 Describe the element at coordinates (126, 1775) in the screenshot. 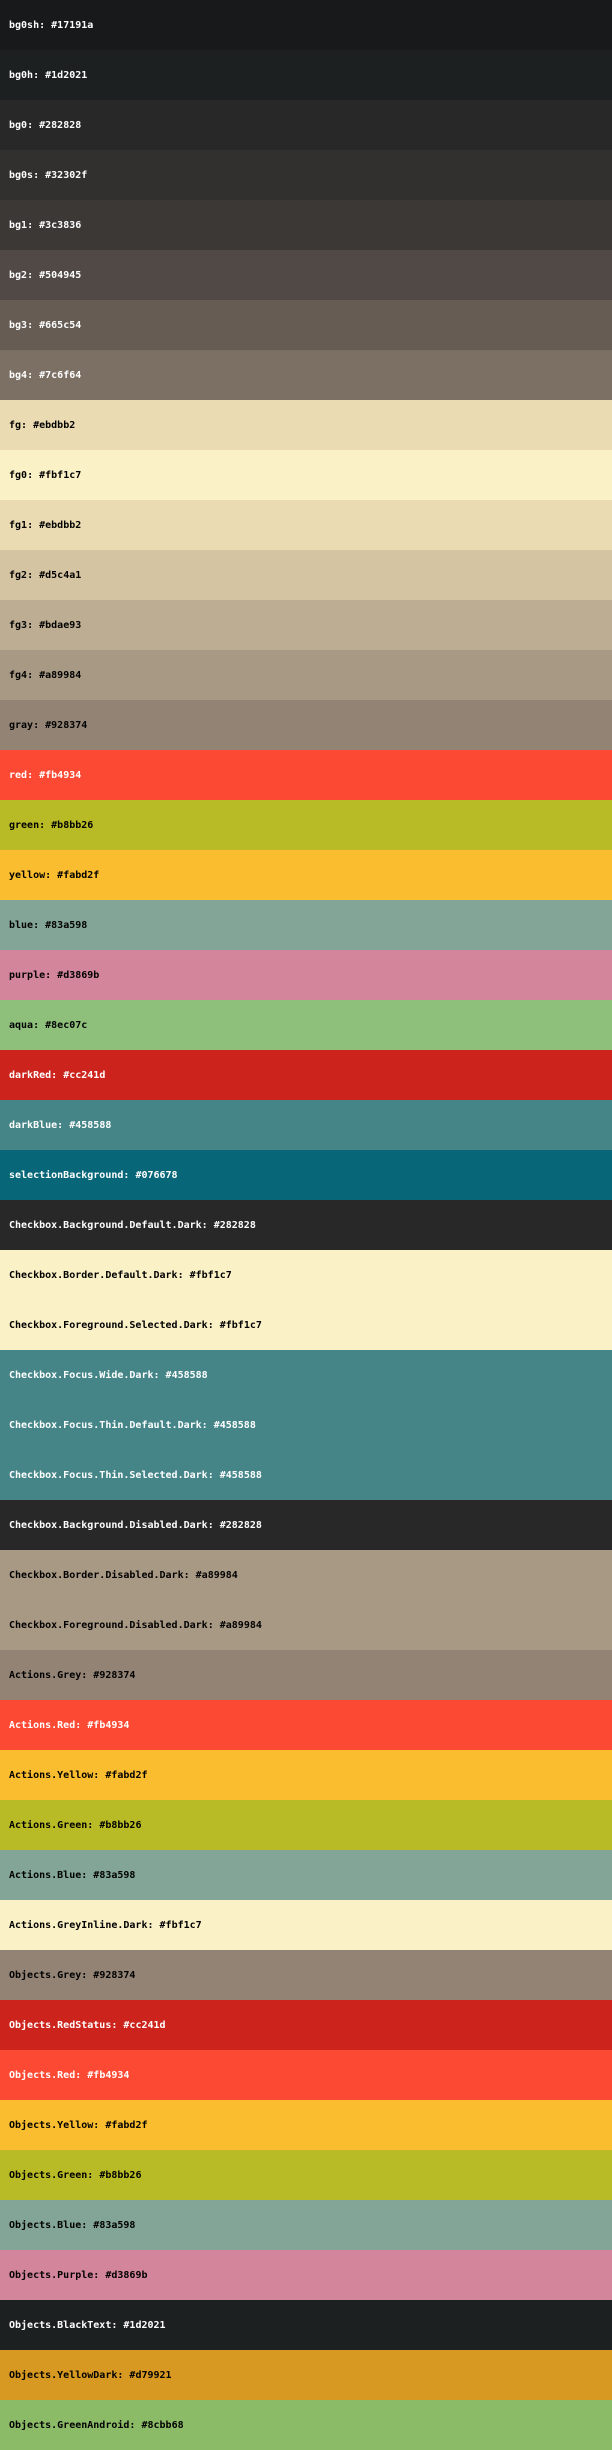

I see `swatch-hex: #fabd2f` at that location.